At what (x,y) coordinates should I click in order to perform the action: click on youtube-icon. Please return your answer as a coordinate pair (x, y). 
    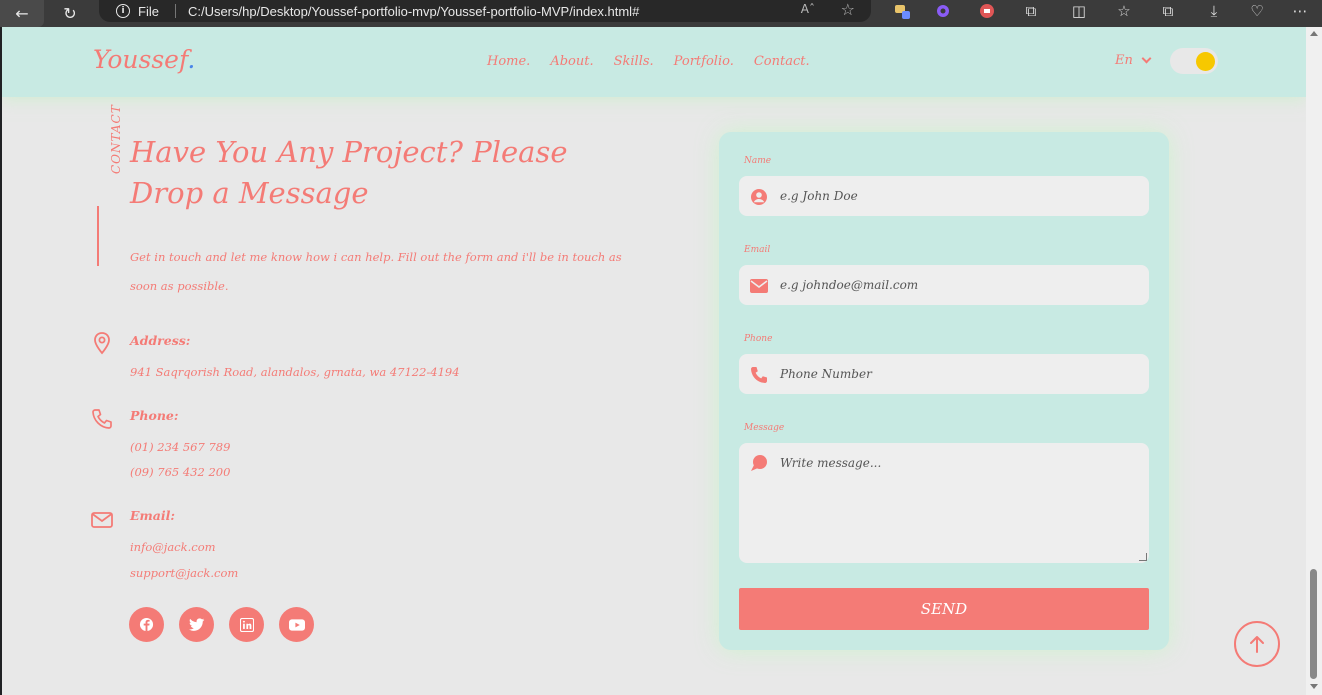
    Looking at the image, I should click on (296, 624).